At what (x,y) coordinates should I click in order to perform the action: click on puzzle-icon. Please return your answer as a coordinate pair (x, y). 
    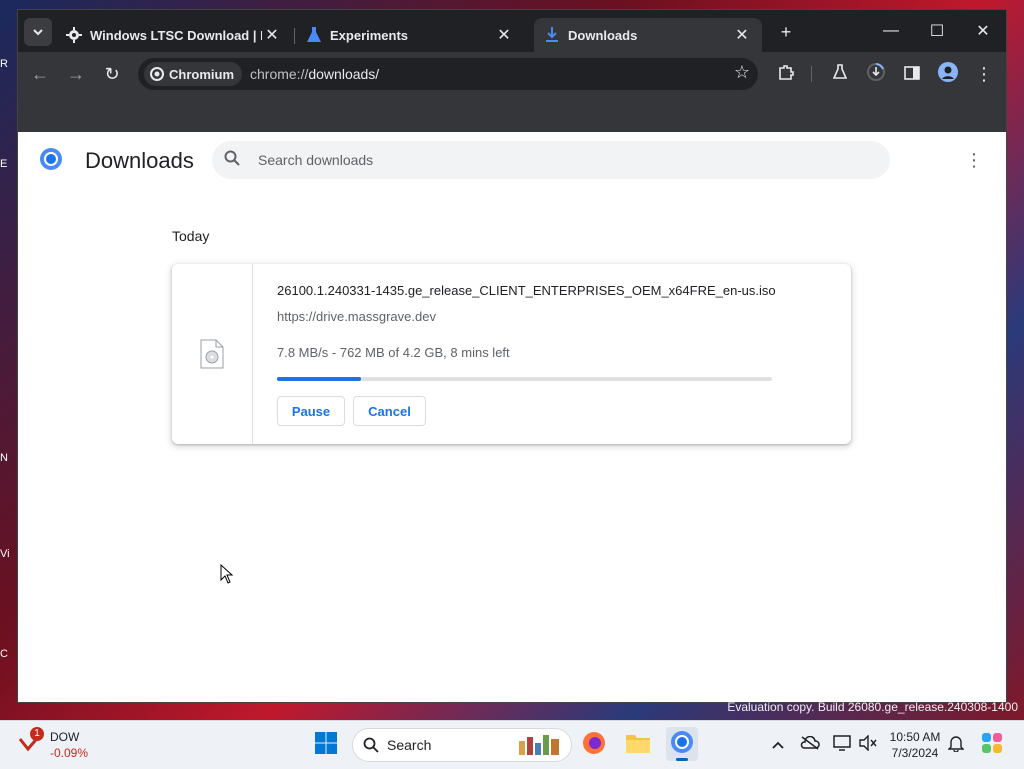
    Looking at the image, I should click on (786, 74).